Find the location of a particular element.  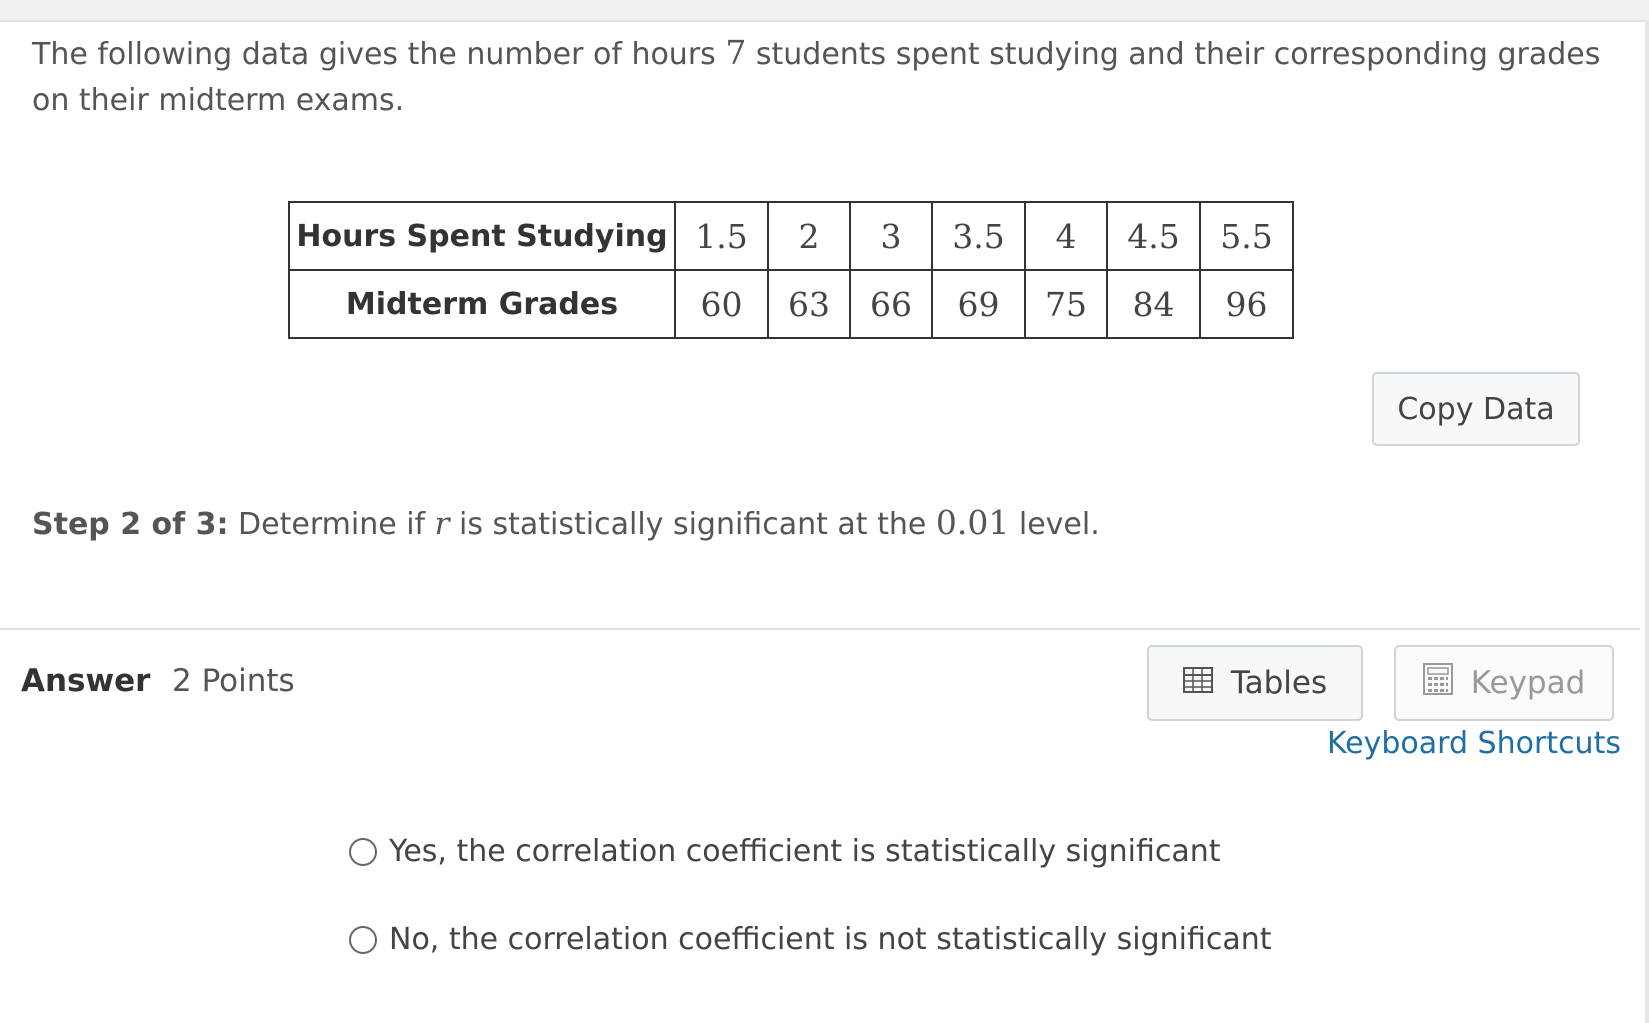

step-label: Step 2 of 3: is located at coordinates (130, 524).